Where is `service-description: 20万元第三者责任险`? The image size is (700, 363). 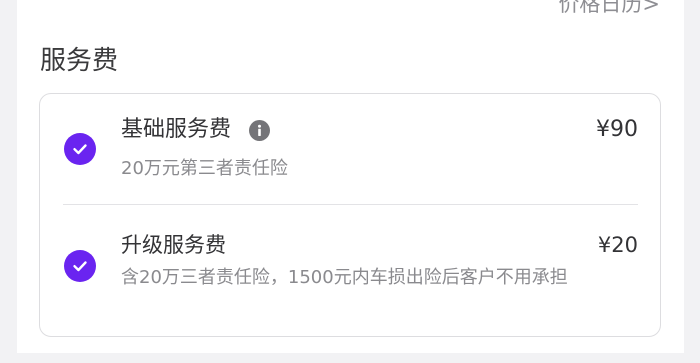 service-description: 20万元第三者责任险 is located at coordinates (204, 168).